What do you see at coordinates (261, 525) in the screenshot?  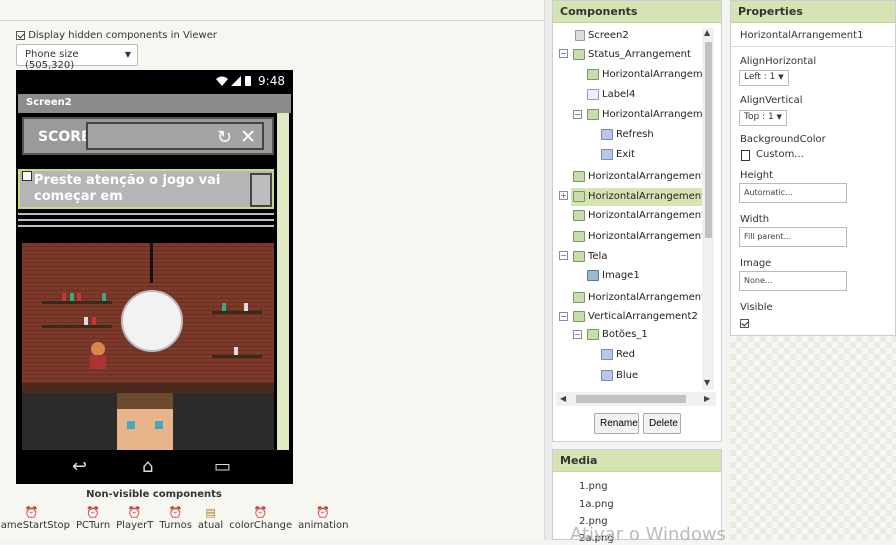 I see `nonvisible-label: colorChange` at bounding box center [261, 525].